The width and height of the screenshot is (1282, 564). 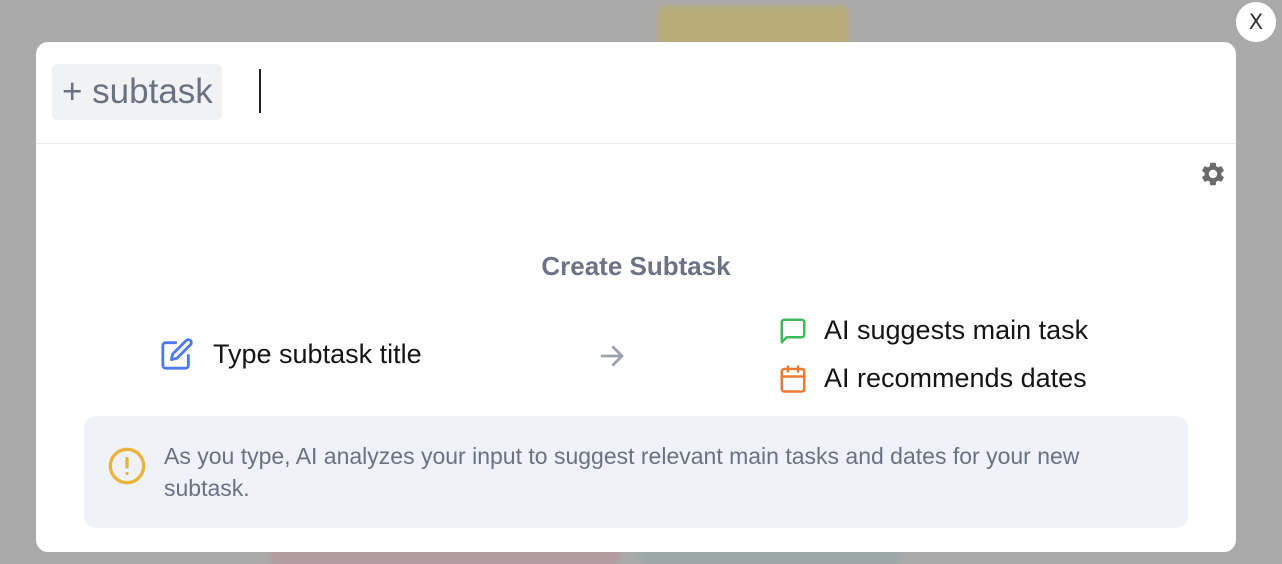 I want to click on close-button: X, so click(x=1256, y=22).